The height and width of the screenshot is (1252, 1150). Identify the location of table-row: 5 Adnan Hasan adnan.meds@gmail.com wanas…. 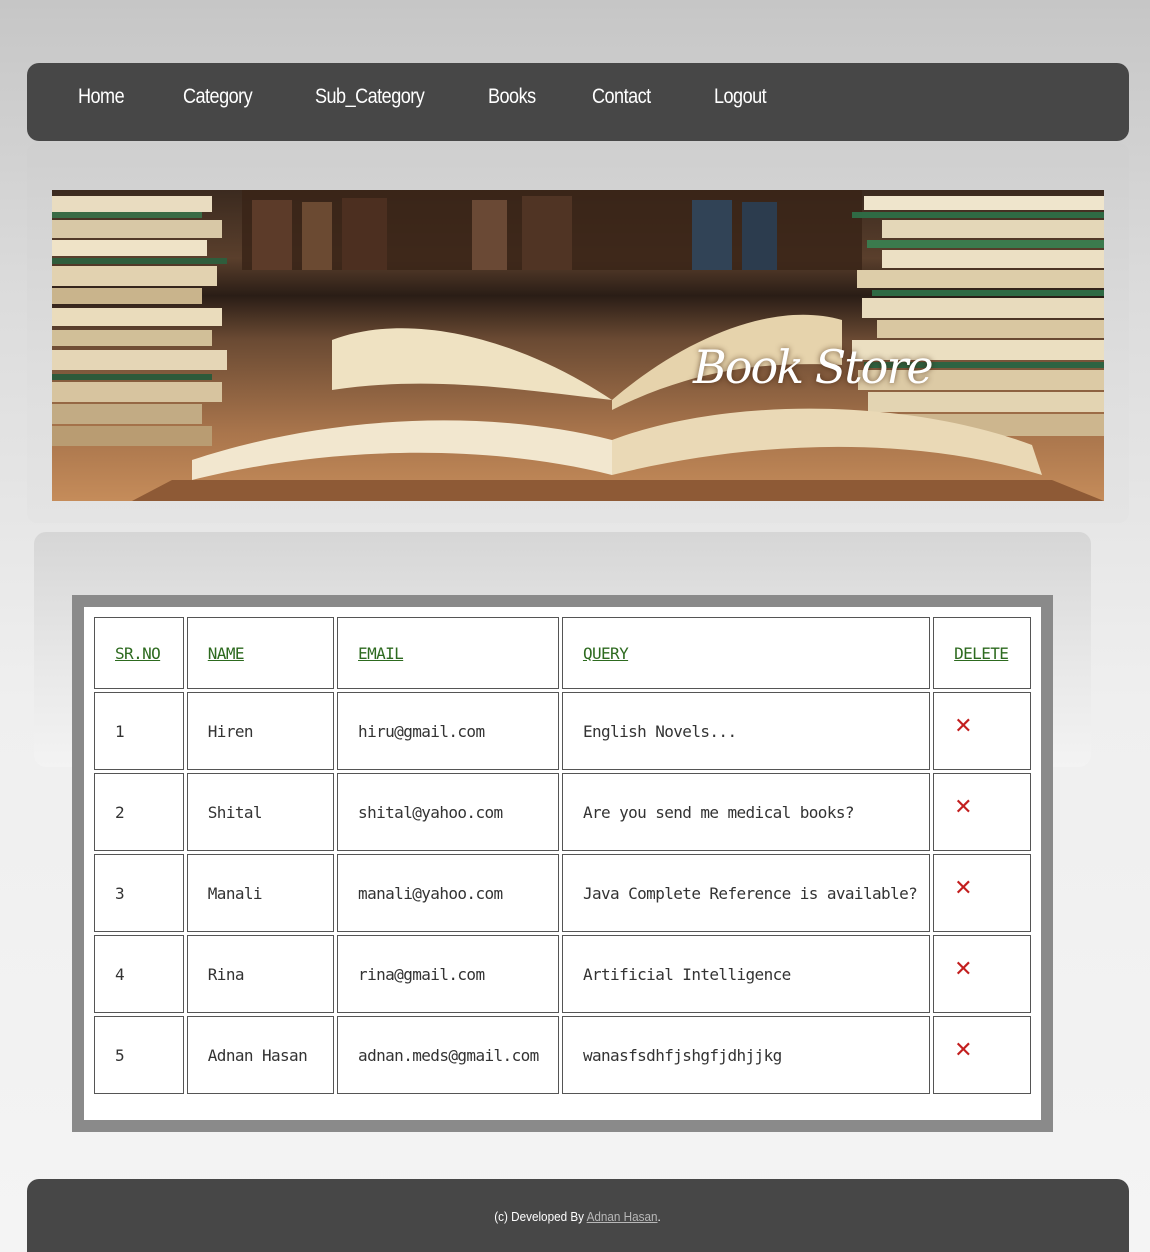
(562, 1055).